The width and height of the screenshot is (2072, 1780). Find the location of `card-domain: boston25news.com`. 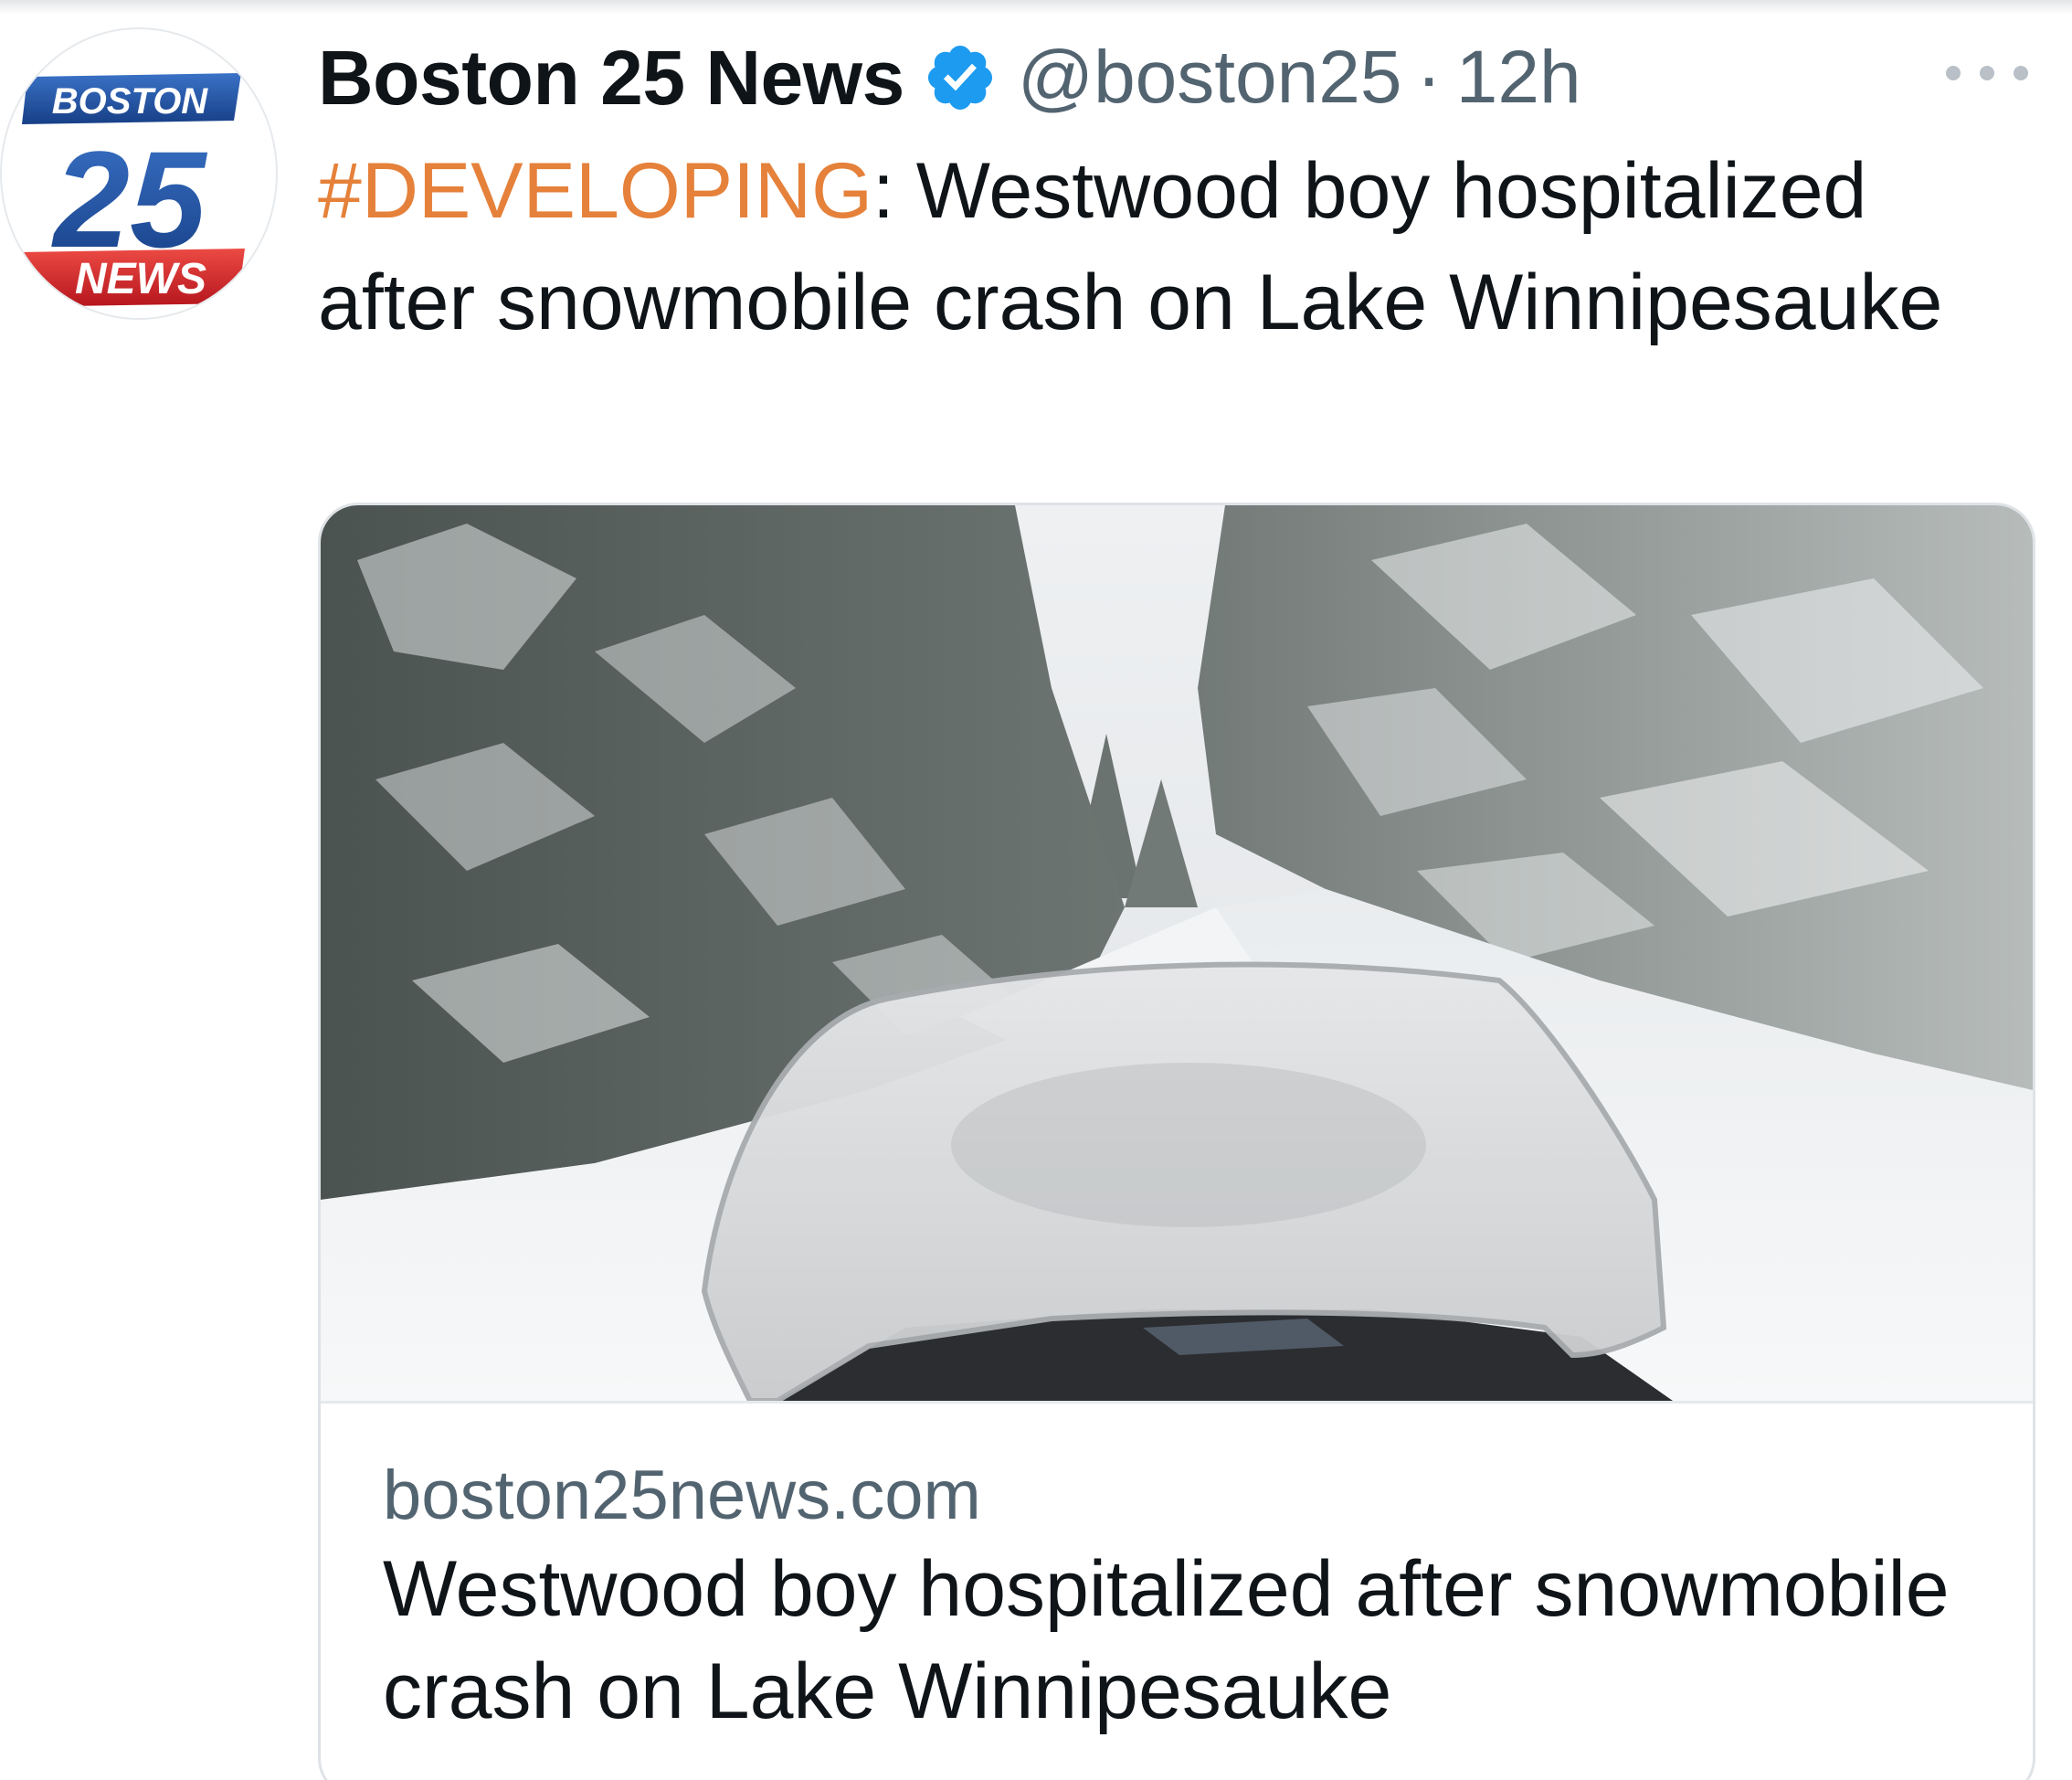

card-domain: boston25news.com is located at coordinates (682, 1495).